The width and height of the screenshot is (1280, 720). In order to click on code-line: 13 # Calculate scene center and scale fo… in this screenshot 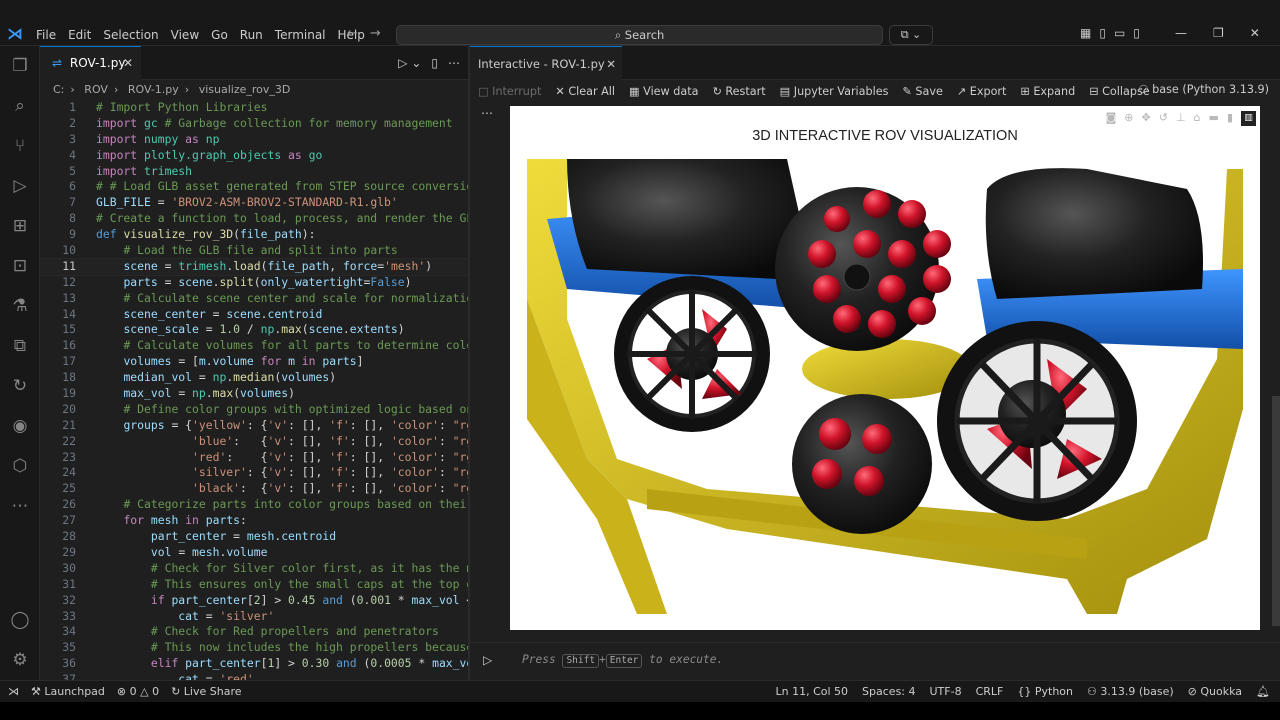, I will do `click(254, 299)`.